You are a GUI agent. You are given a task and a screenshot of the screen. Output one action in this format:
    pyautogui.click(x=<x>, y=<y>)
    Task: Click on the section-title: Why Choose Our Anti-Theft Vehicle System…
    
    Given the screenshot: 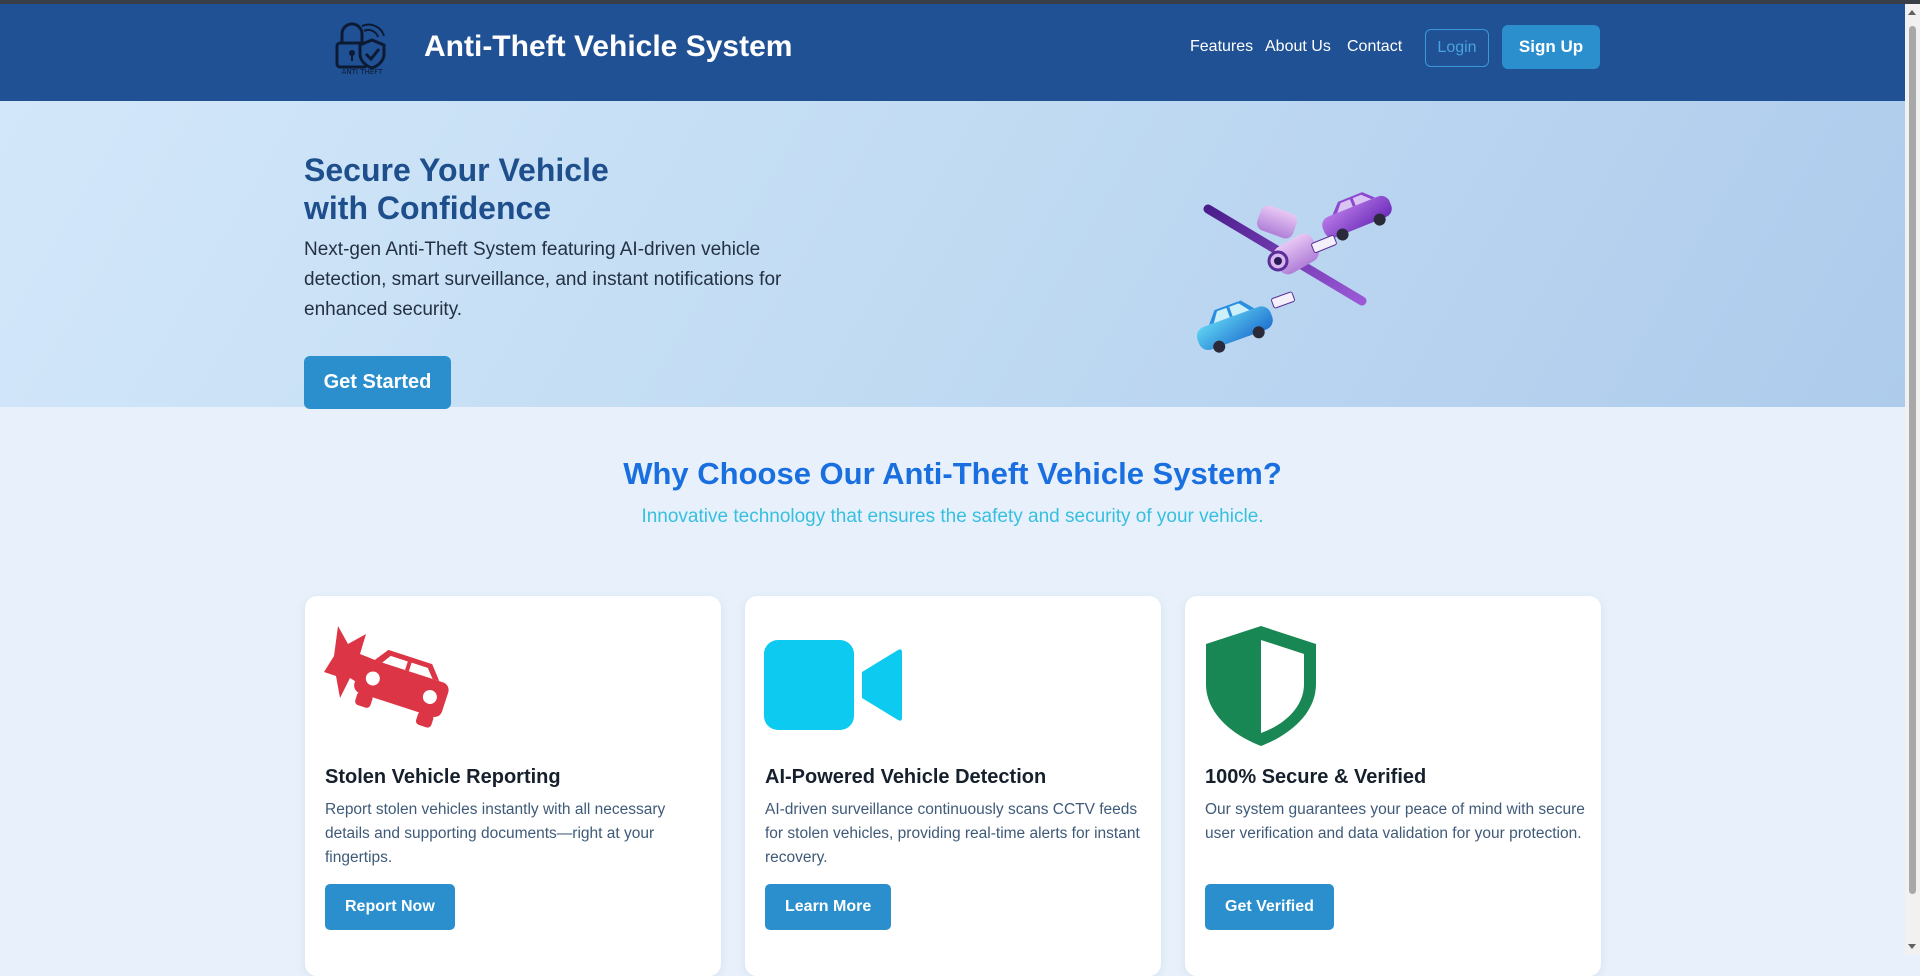 What is the action you would take?
    pyautogui.click(x=952, y=473)
    